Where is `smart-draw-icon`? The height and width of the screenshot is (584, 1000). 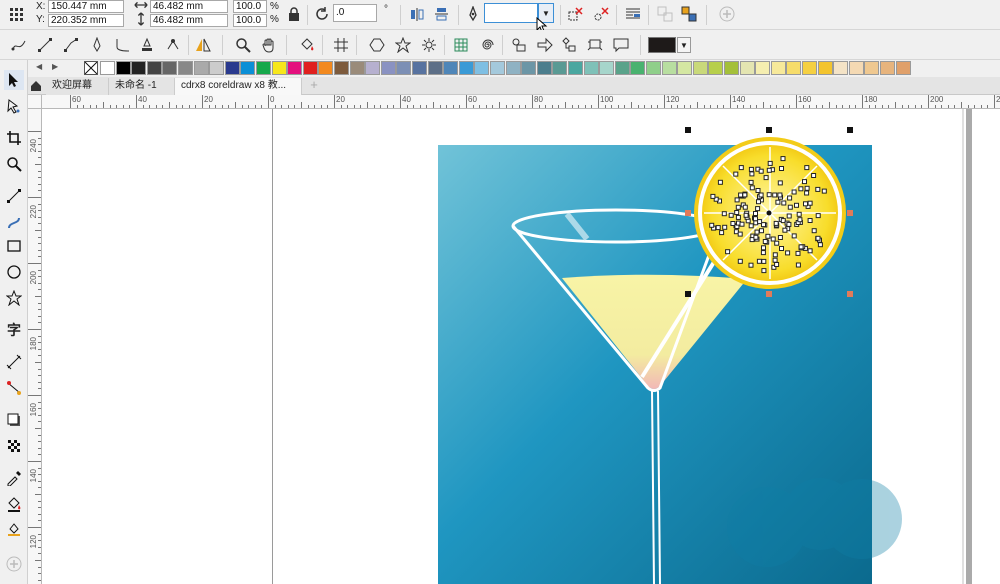 smart-draw-icon is located at coordinates (147, 45).